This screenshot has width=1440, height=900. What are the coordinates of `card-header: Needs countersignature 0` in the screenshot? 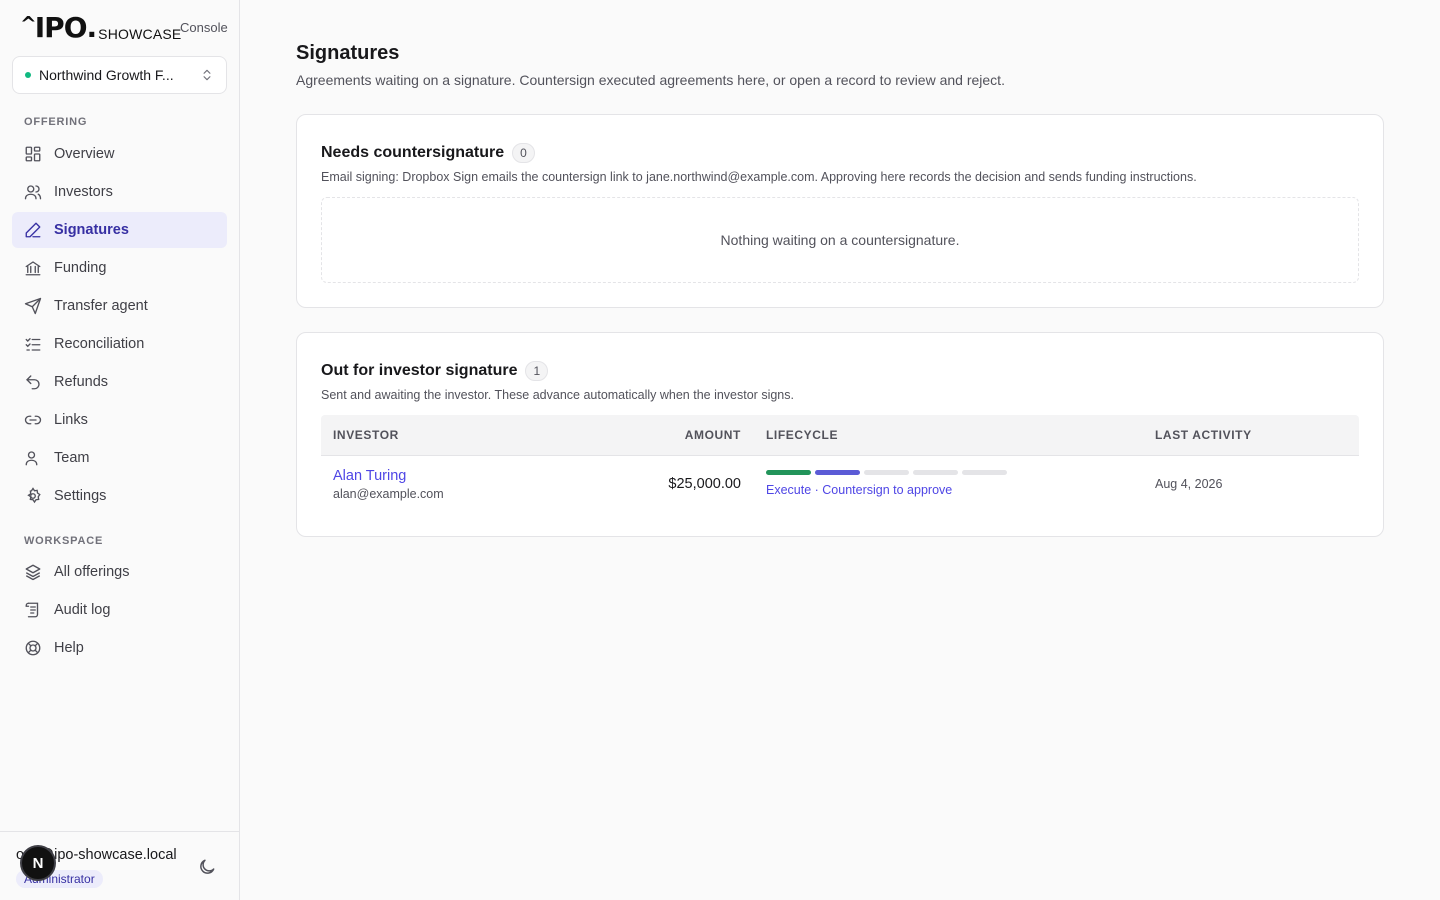 It's located at (428, 153).